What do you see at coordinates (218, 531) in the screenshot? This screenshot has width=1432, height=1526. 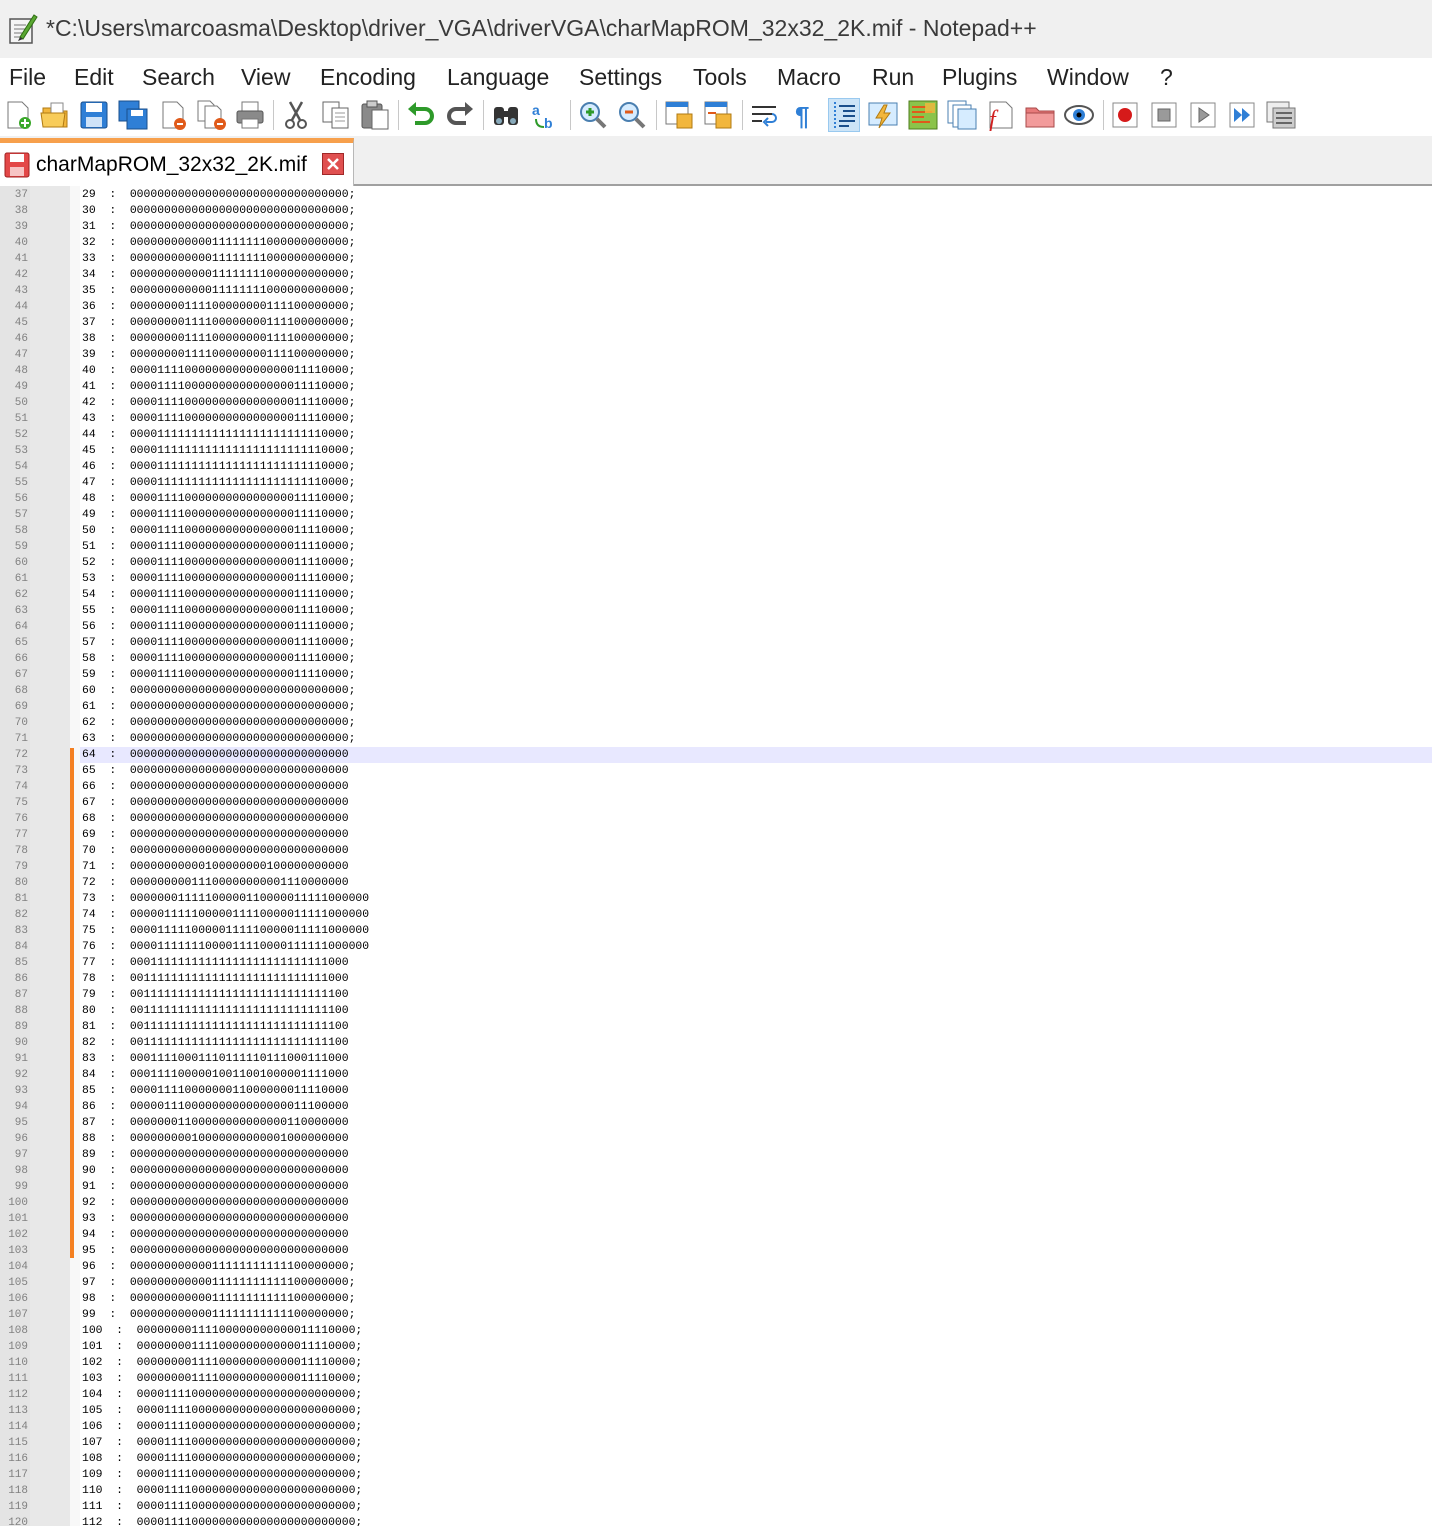 I see `code-line: 50 : 00001111000000000000000011110000;` at bounding box center [218, 531].